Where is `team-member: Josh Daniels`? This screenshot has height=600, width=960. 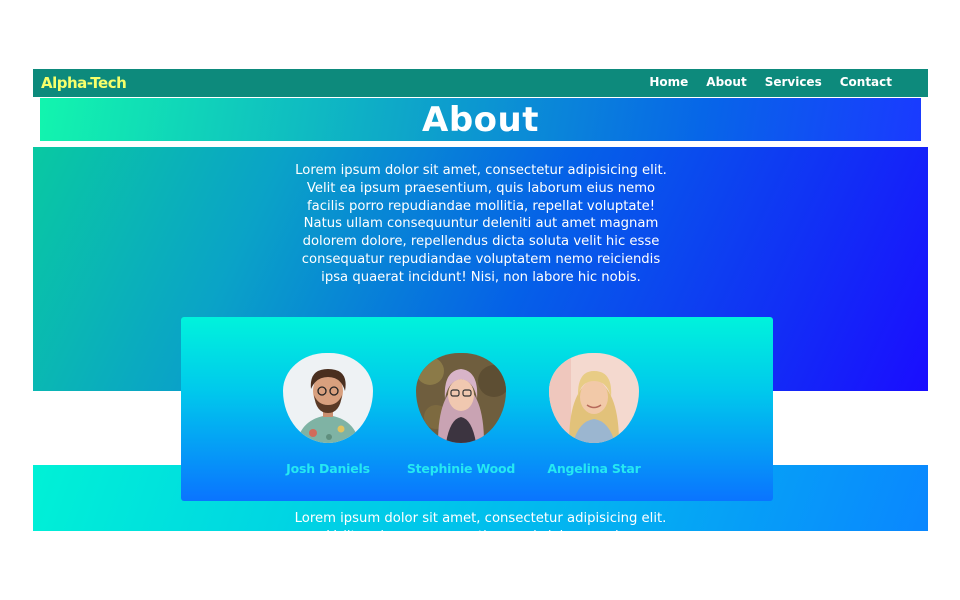
team-member: Josh Daniels is located at coordinates (328, 414).